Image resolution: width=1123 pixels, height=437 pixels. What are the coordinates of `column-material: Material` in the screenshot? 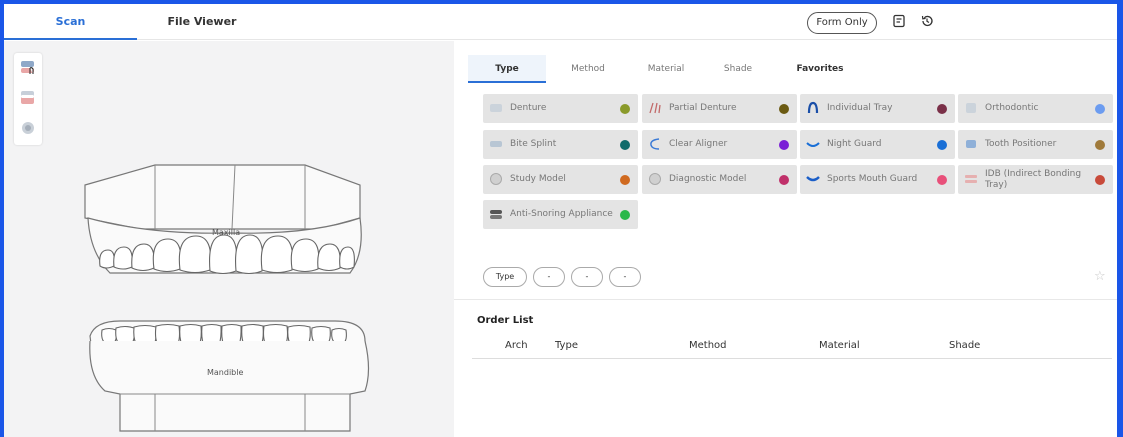 It's located at (839, 346).